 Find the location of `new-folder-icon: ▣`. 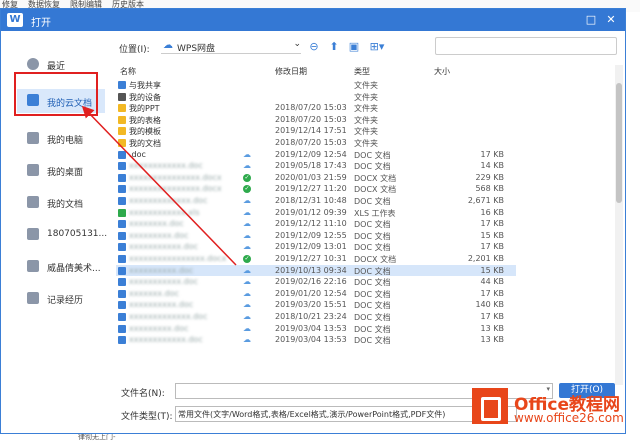

new-folder-icon: ▣ is located at coordinates (354, 47).